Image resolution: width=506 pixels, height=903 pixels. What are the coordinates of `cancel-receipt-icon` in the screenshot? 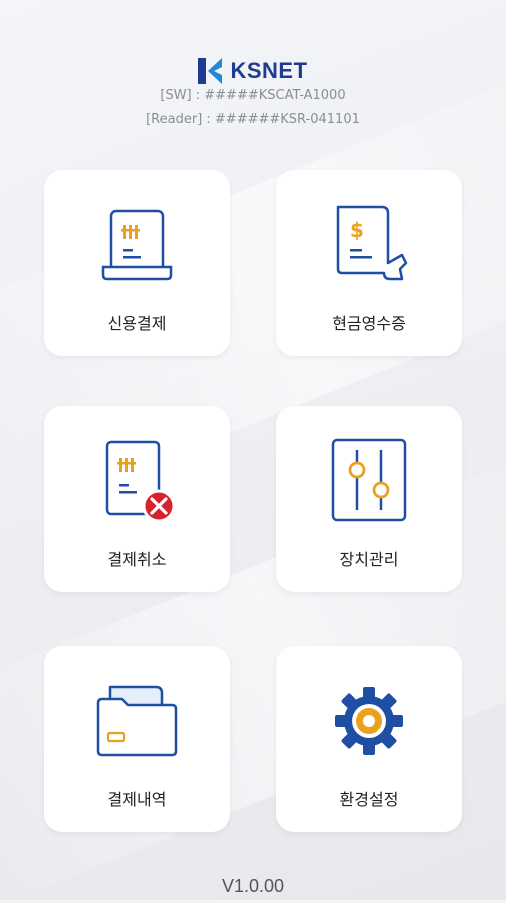 It's located at (137, 481).